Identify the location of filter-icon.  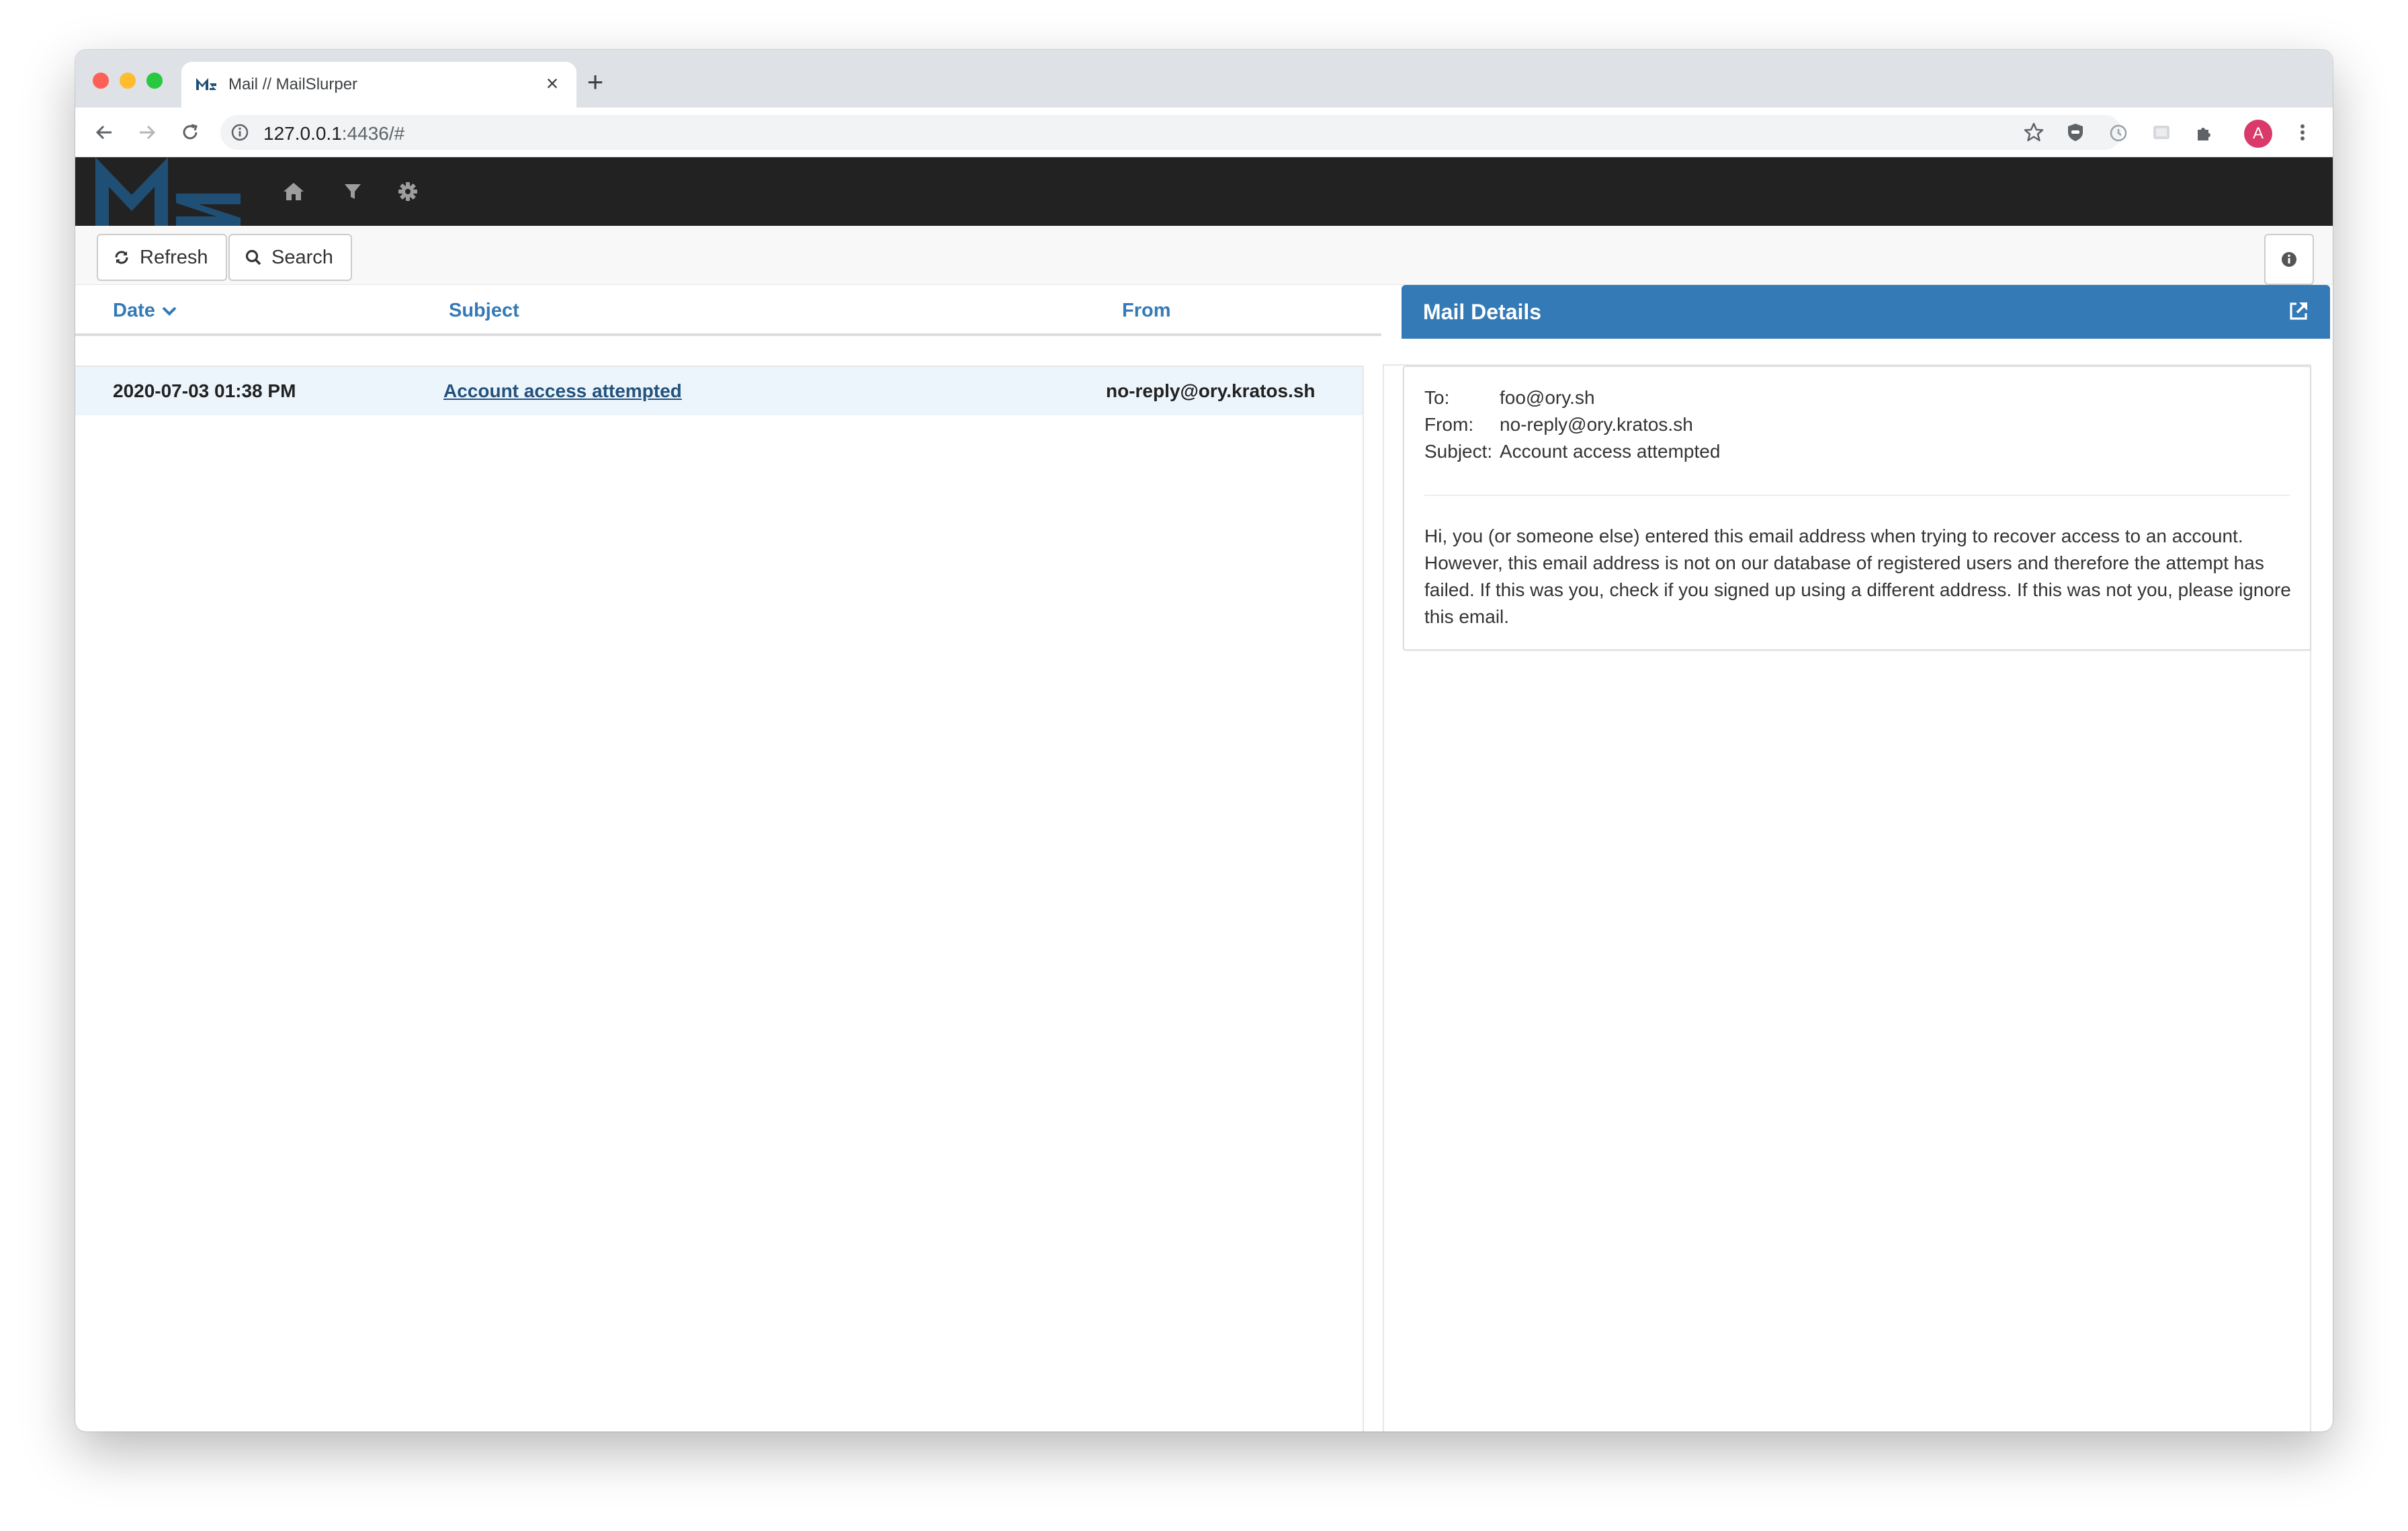
(352, 191).